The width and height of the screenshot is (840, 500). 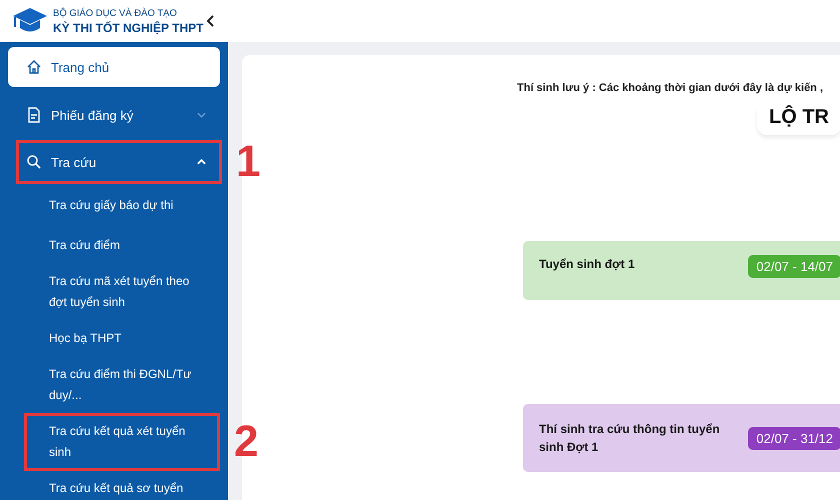 What do you see at coordinates (114, 338) in the screenshot?
I see `nav-subitem: Học bạ THPT` at bounding box center [114, 338].